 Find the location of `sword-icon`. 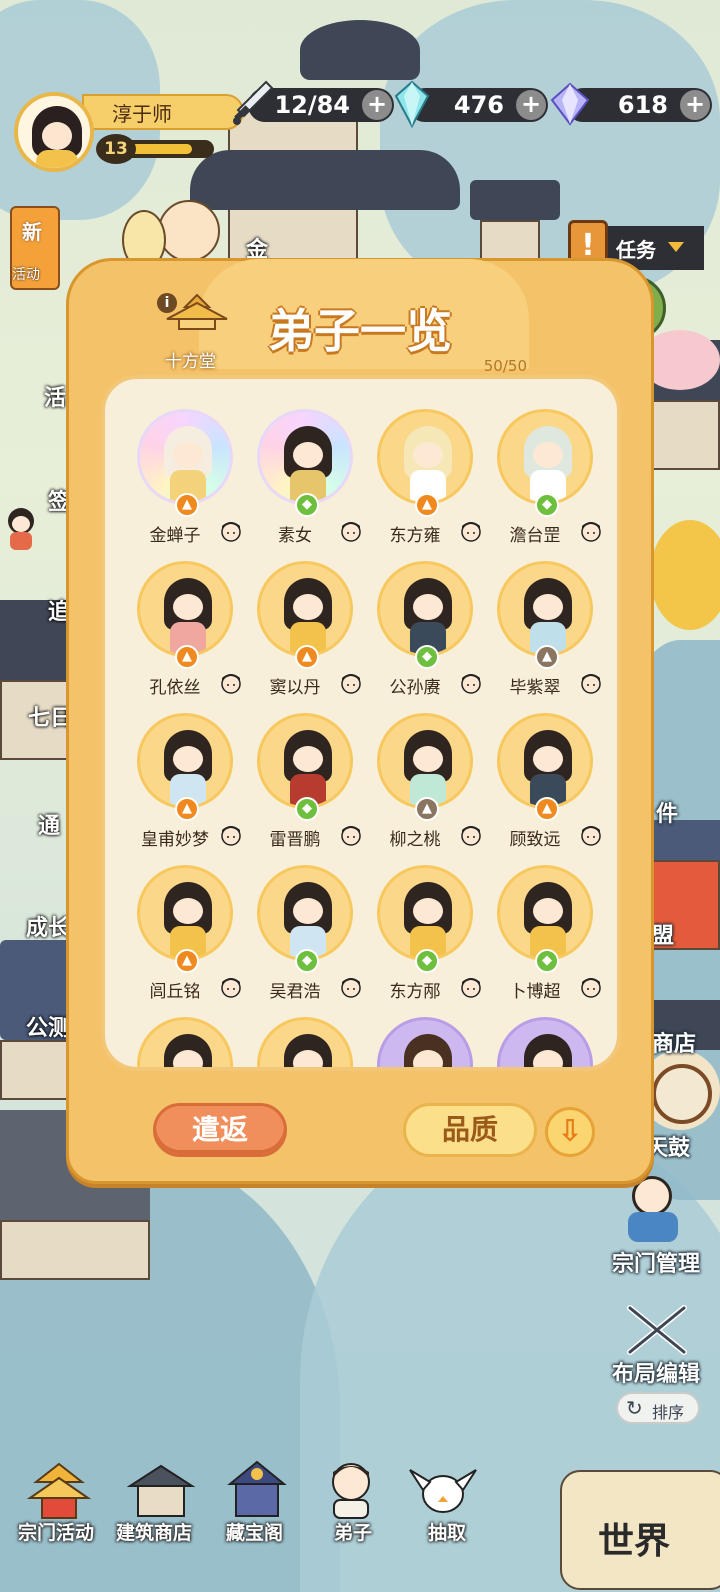

sword-icon is located at coordinates (253, 102).